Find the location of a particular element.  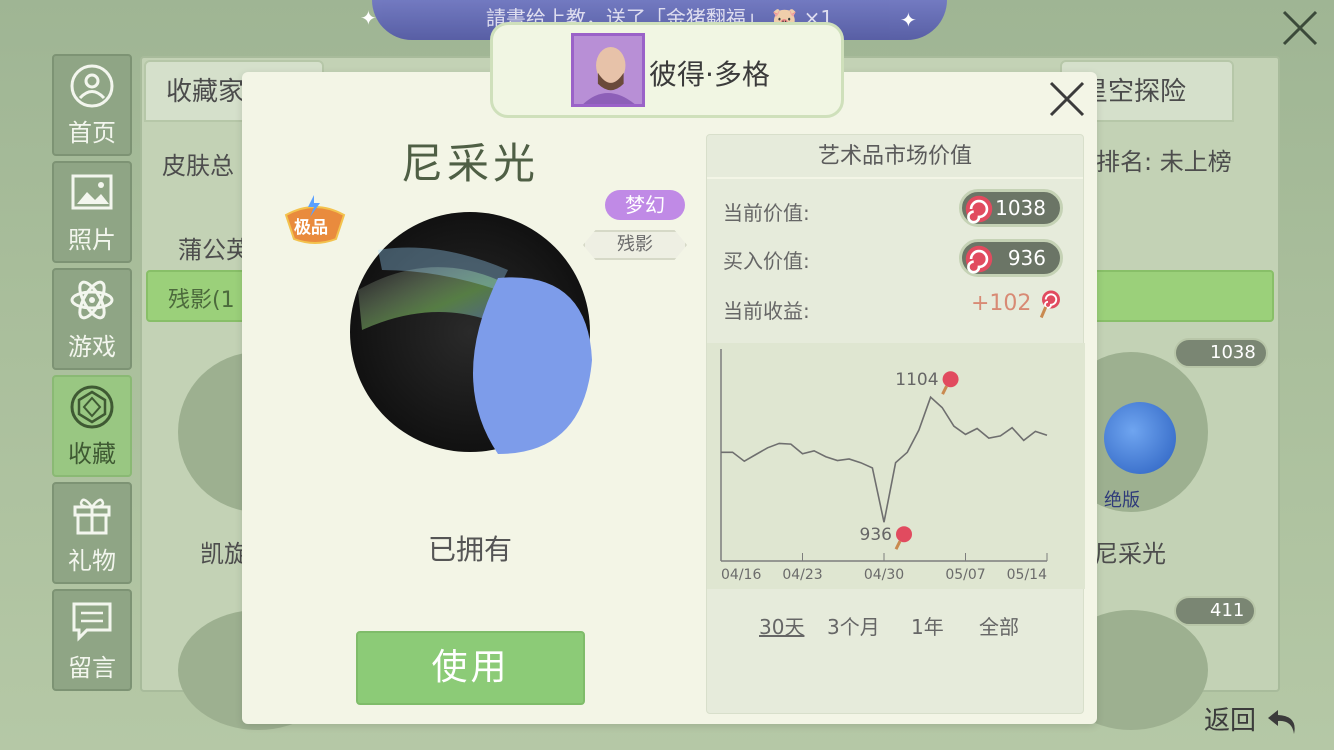

atom-icon is located at coordinates (92, 299).